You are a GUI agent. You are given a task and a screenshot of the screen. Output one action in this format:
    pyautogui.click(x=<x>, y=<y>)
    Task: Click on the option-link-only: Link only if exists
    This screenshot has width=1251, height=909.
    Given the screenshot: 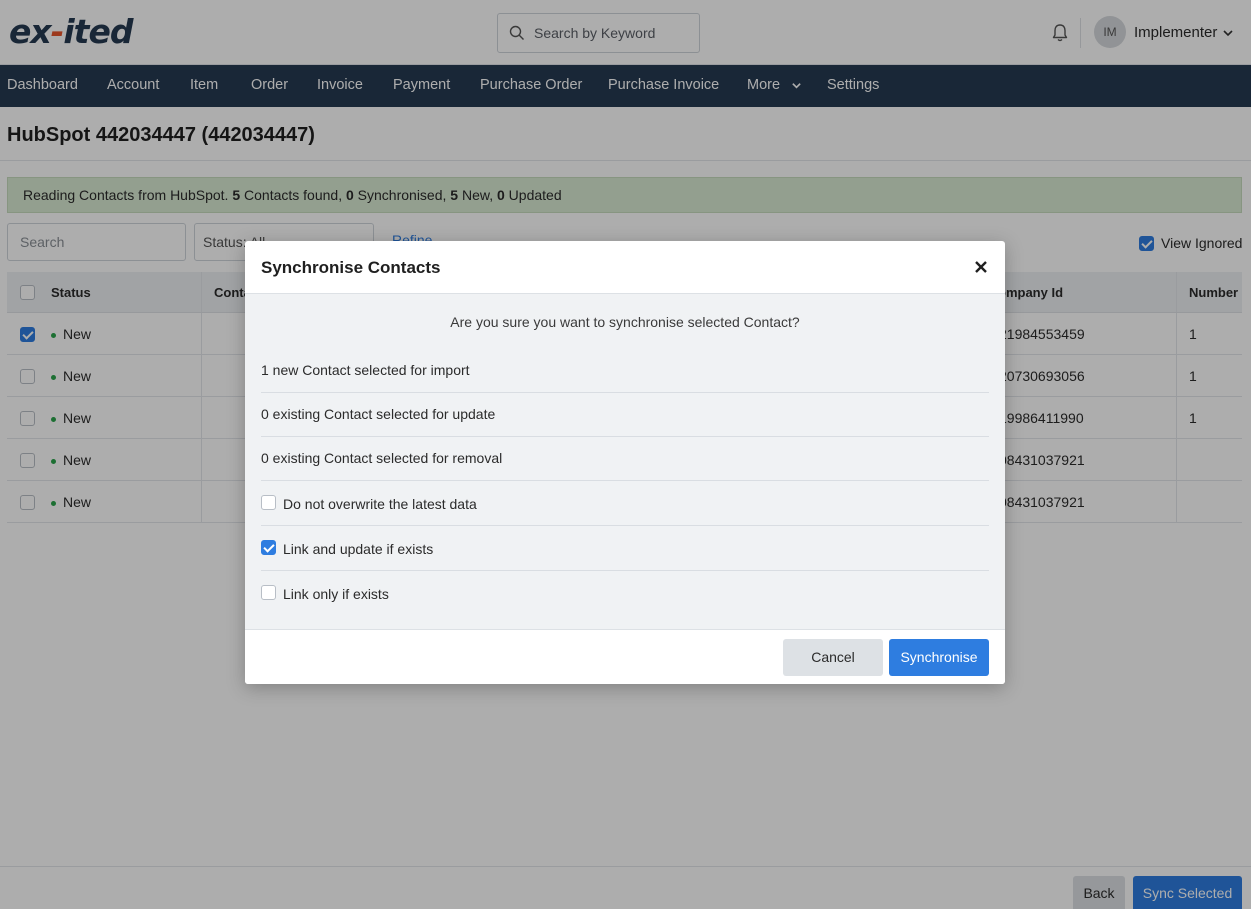 What is the action you would take?
    pyautogui.click(x=625, y=593)
    